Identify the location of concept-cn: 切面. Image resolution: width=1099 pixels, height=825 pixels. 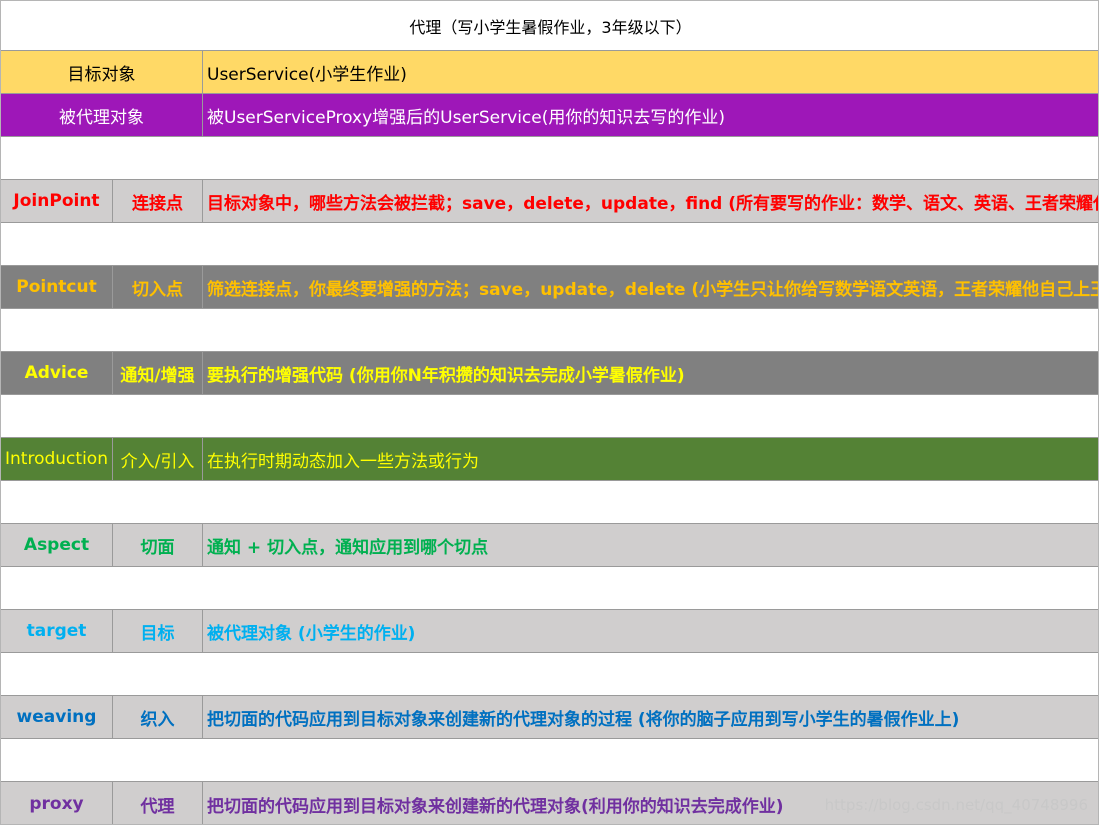
(158, 545).